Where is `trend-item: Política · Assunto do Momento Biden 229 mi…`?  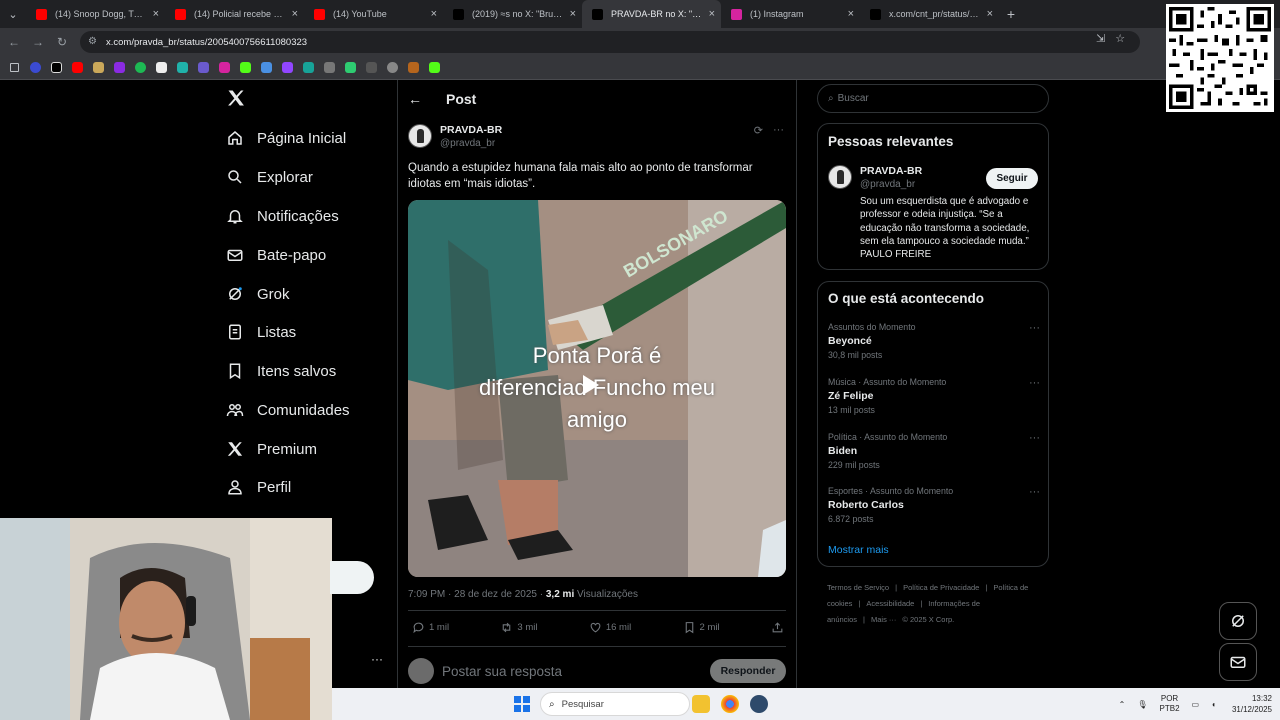 trend-item: Política · Assunto do Momento Biden 229 mi… is located at coordinates (934, 451).